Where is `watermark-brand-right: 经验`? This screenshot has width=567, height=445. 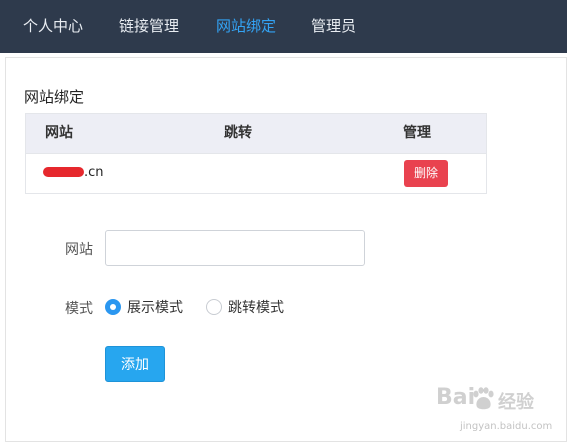 watermark-brand-right: 经验 is located at coordinates (516, 402).